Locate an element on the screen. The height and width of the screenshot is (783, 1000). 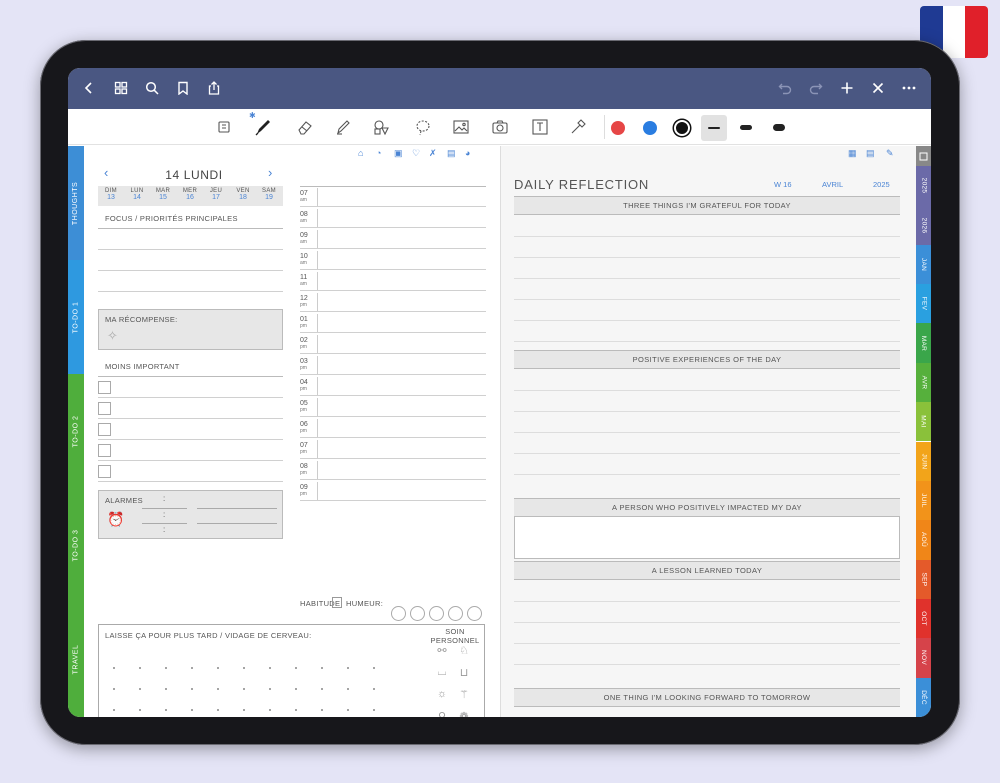
reward-box: MA RÉCOMPENSE: ✧ is located at coordinates (190, 329).